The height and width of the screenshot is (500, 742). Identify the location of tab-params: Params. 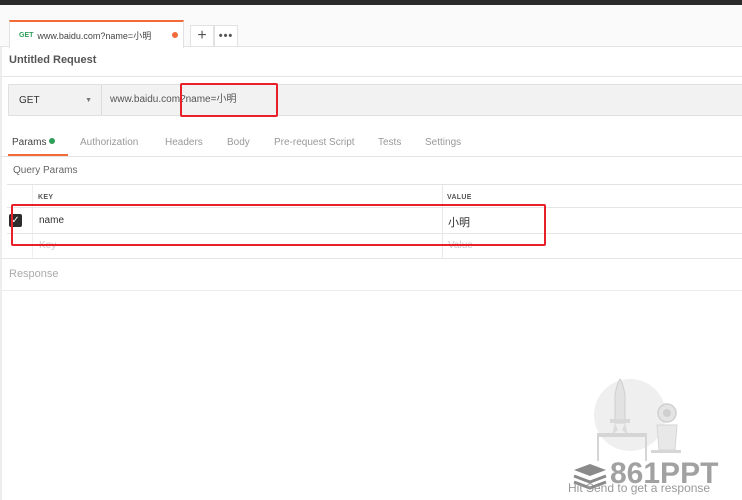
(34, 142).